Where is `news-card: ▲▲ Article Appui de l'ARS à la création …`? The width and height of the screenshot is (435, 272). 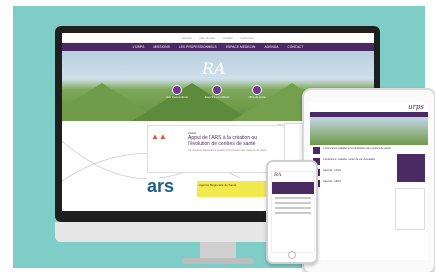
news-card: ▲▲ Article Appui de l'ARS à la création … is located at coordinates (216, 149).